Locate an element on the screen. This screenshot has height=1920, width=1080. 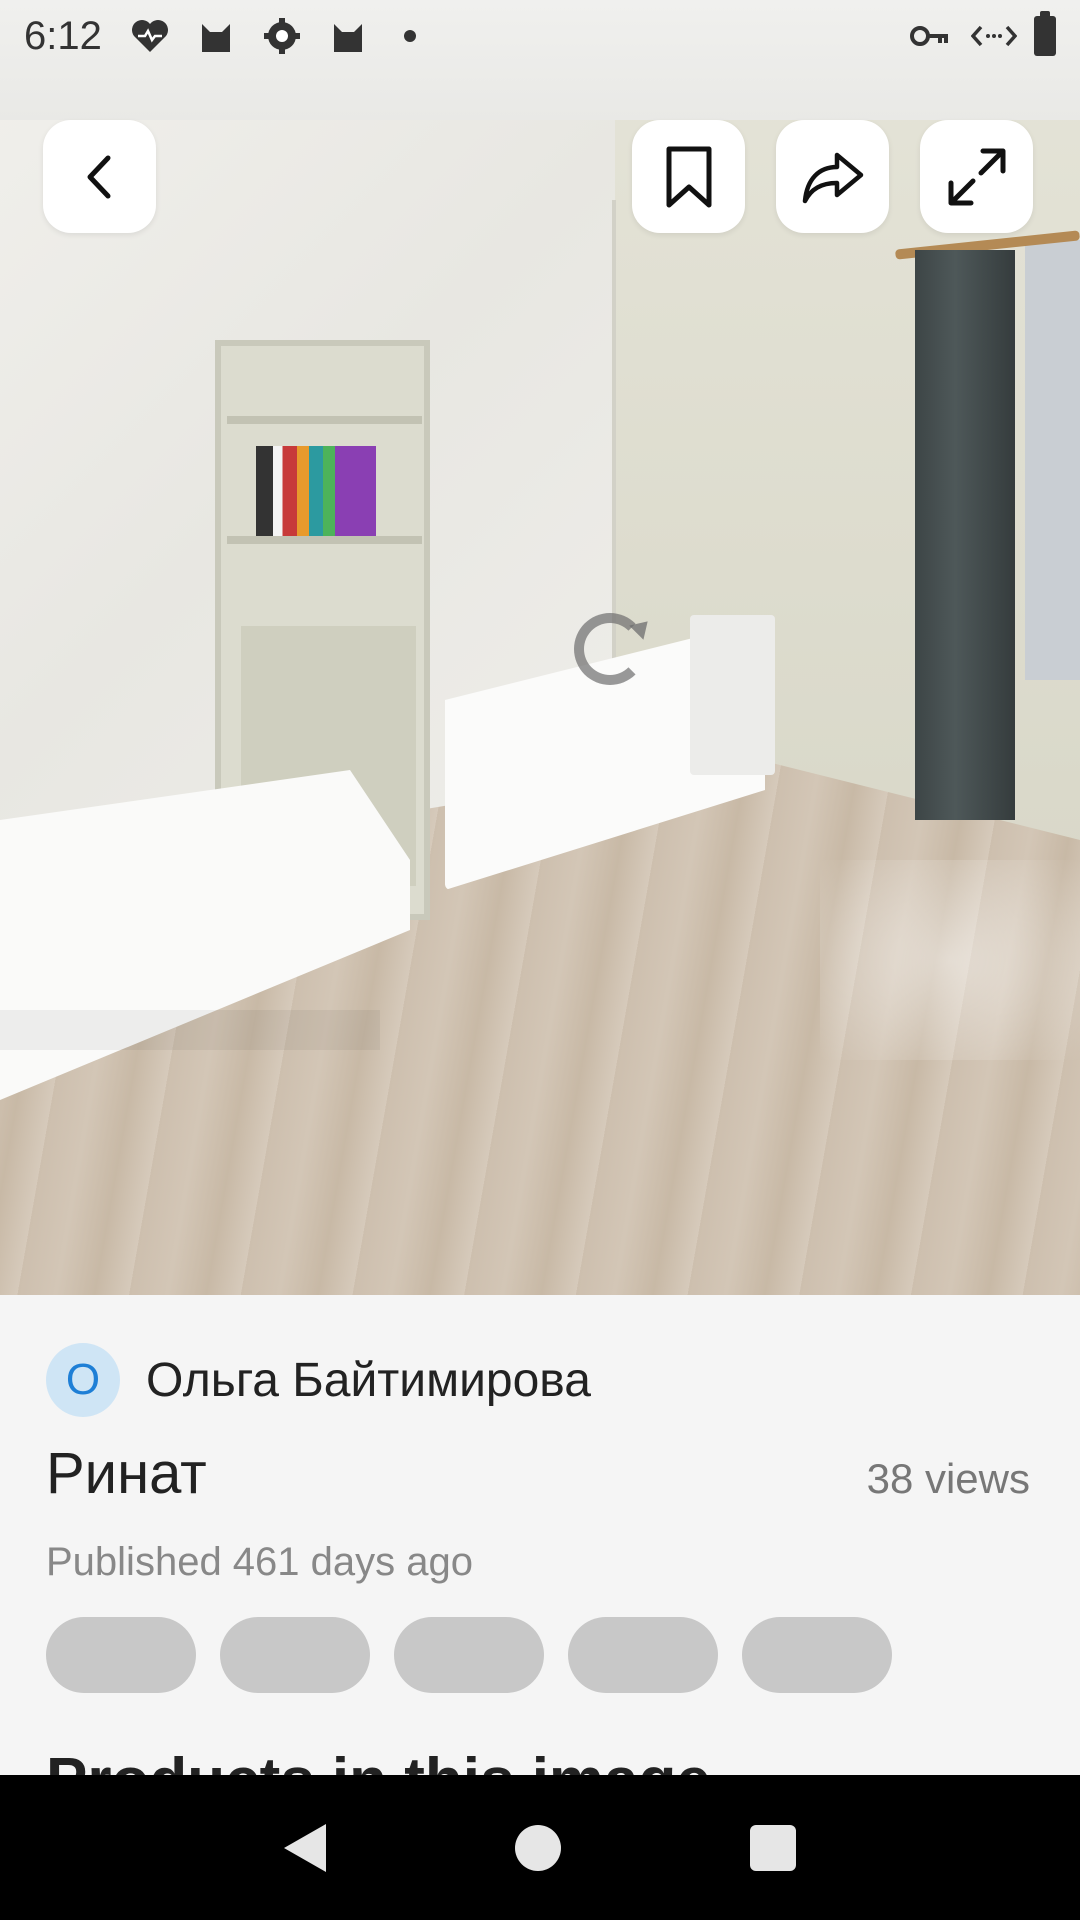
vpn-key-icon is located at coordinates (930, 36).